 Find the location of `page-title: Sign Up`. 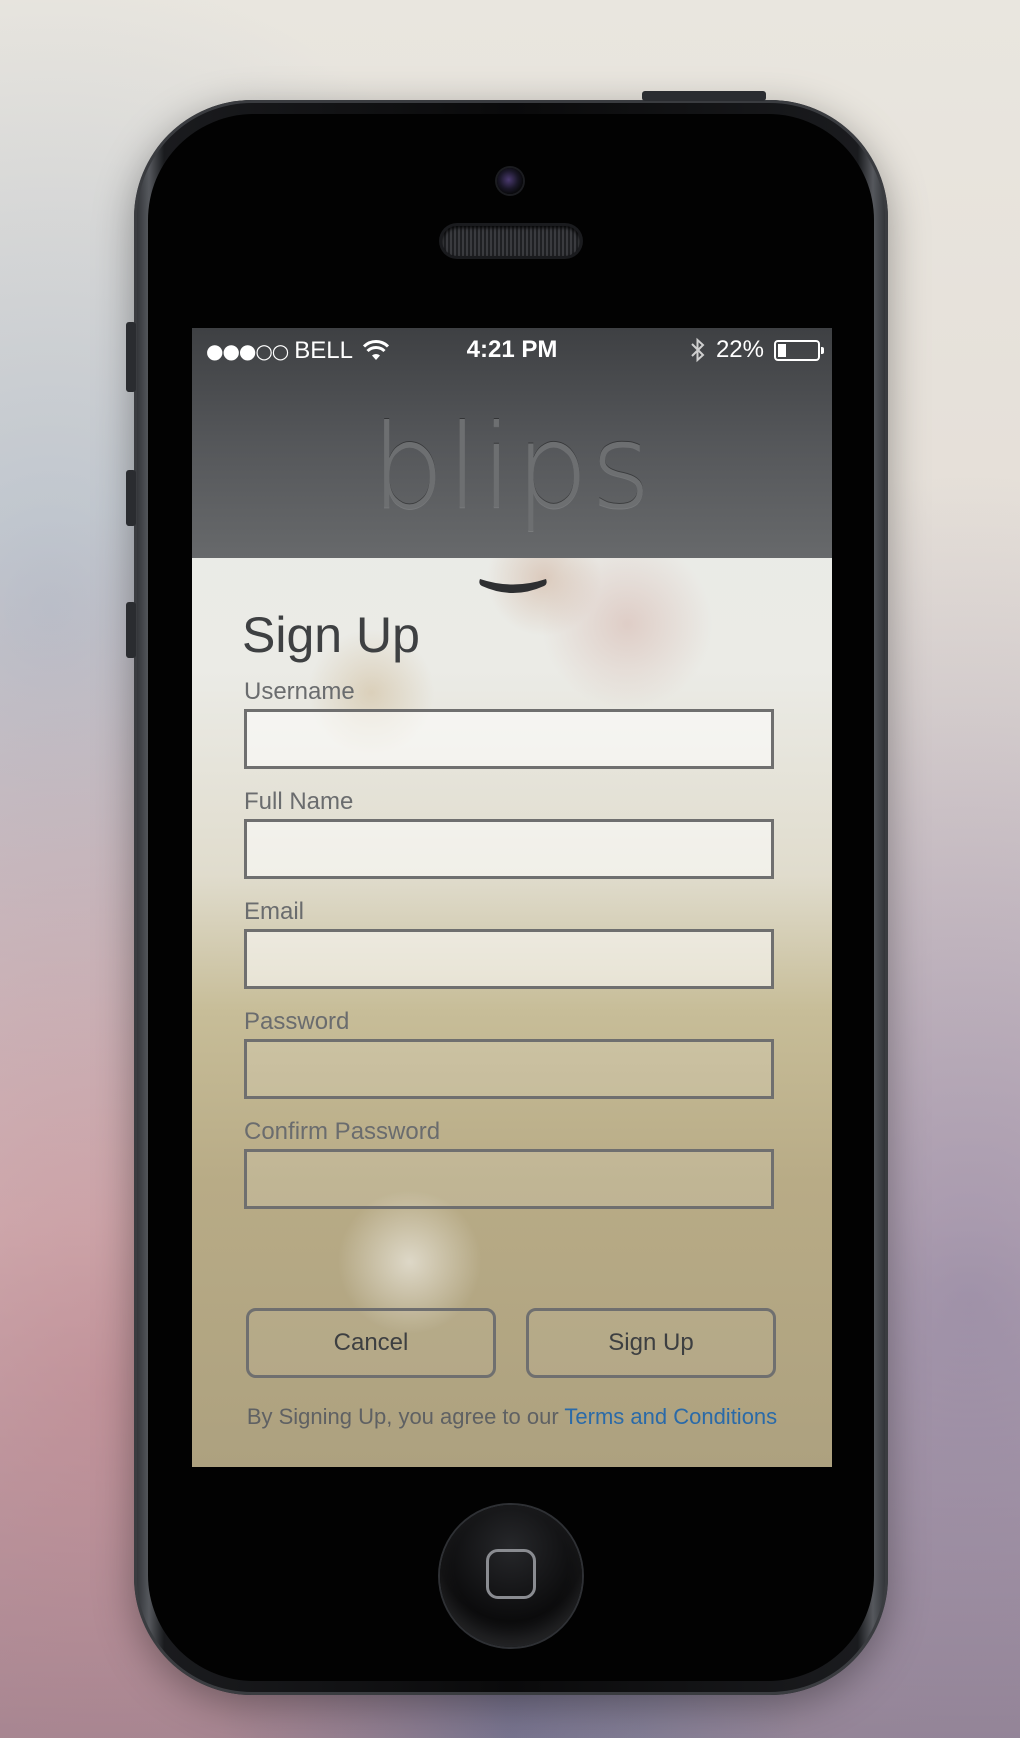

page-title: Sign Up is located at coordinates (331, 635).